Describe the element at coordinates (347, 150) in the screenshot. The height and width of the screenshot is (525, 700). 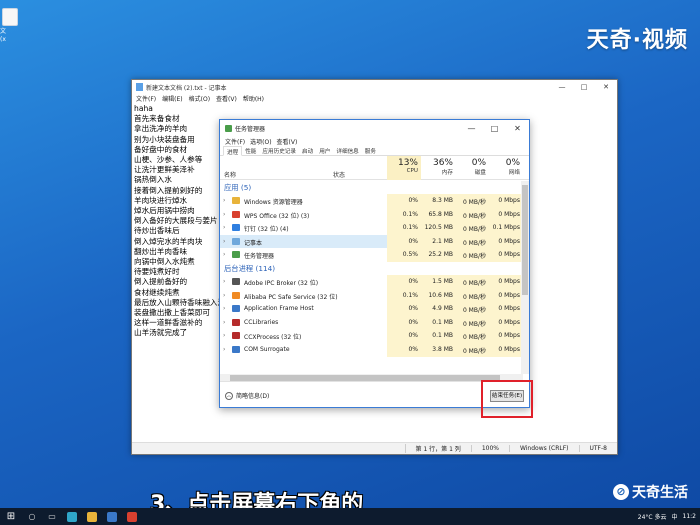
I see `tab-details: 详细信息` at that location.